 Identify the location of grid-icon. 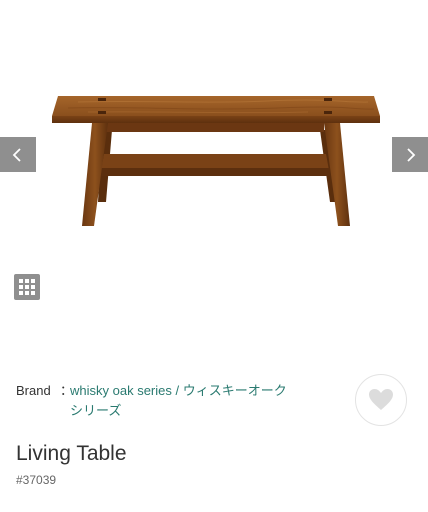
(27, 287).